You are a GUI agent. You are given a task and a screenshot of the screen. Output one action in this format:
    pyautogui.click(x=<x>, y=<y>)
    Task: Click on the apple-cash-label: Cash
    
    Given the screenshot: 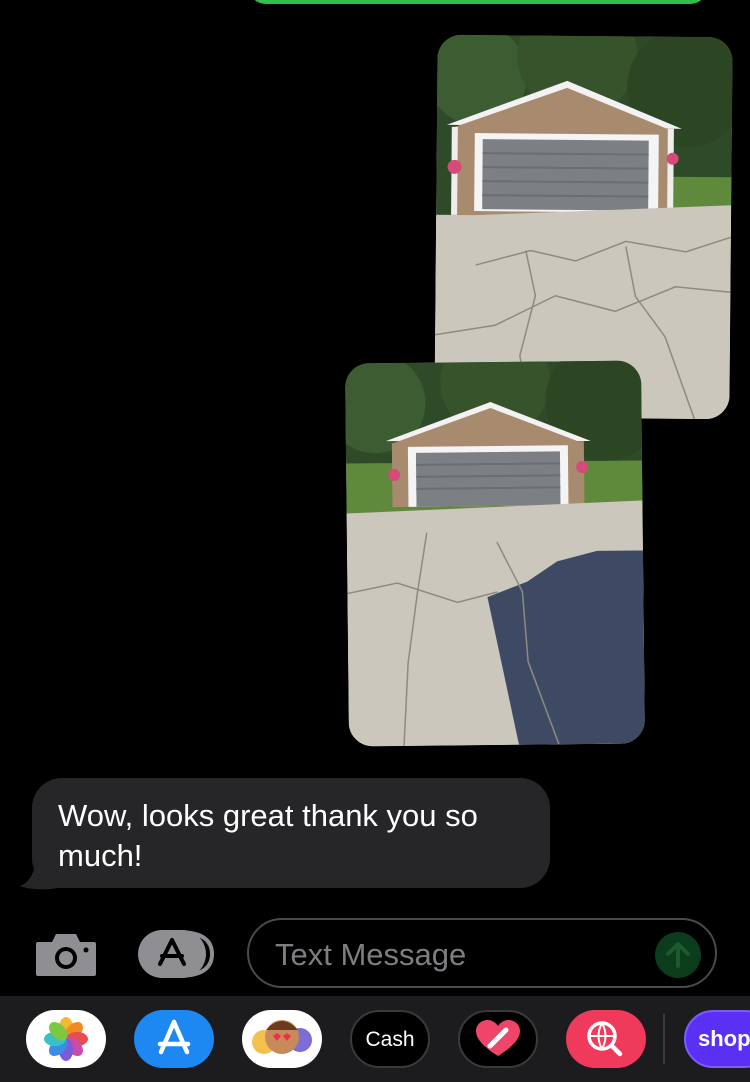 What is the action you would take?
    pyautogui.click(x=390, y=1039)
    